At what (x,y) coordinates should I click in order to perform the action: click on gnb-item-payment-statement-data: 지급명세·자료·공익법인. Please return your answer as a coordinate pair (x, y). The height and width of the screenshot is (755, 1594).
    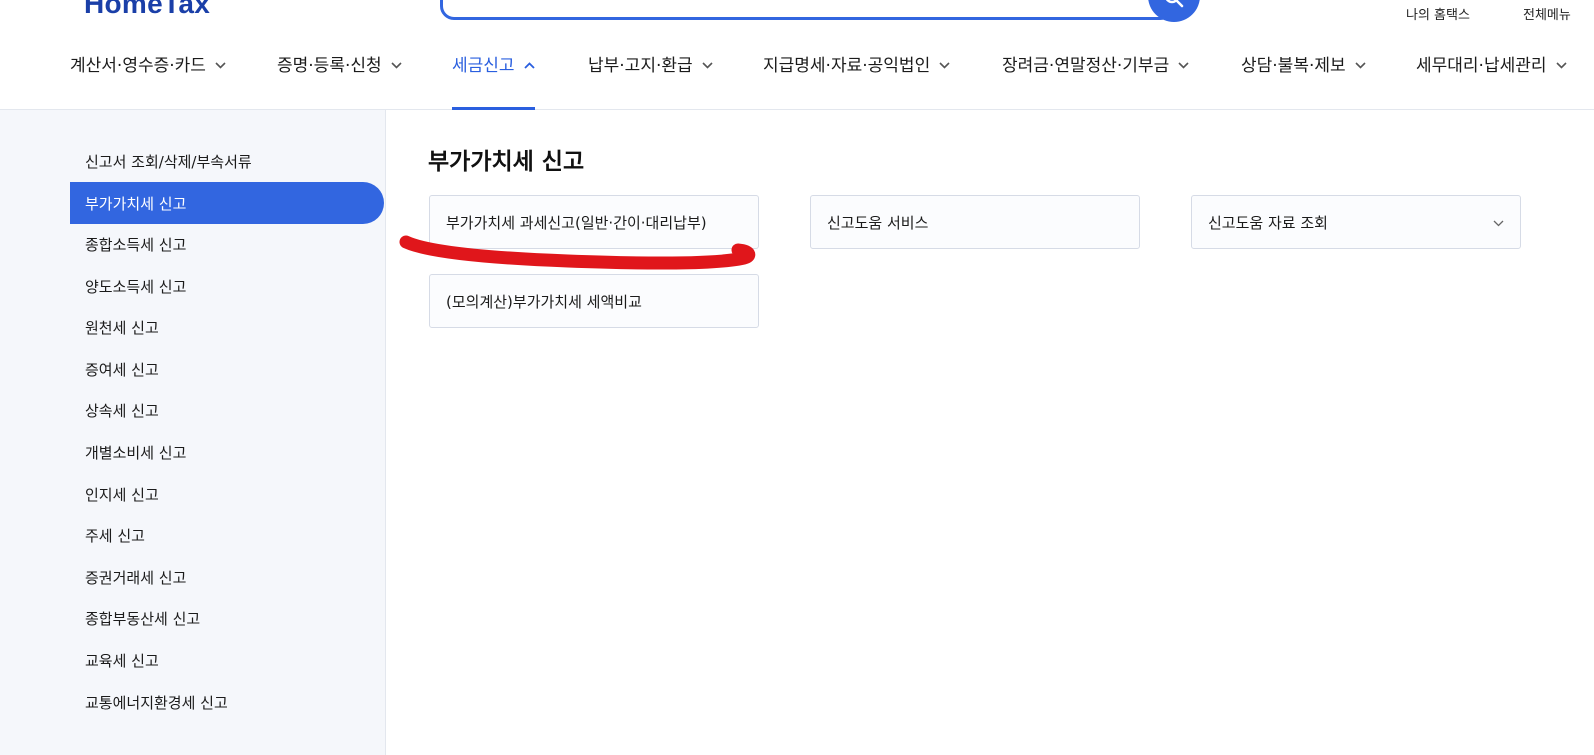
    Looking at the image, I should click on (856, 82).